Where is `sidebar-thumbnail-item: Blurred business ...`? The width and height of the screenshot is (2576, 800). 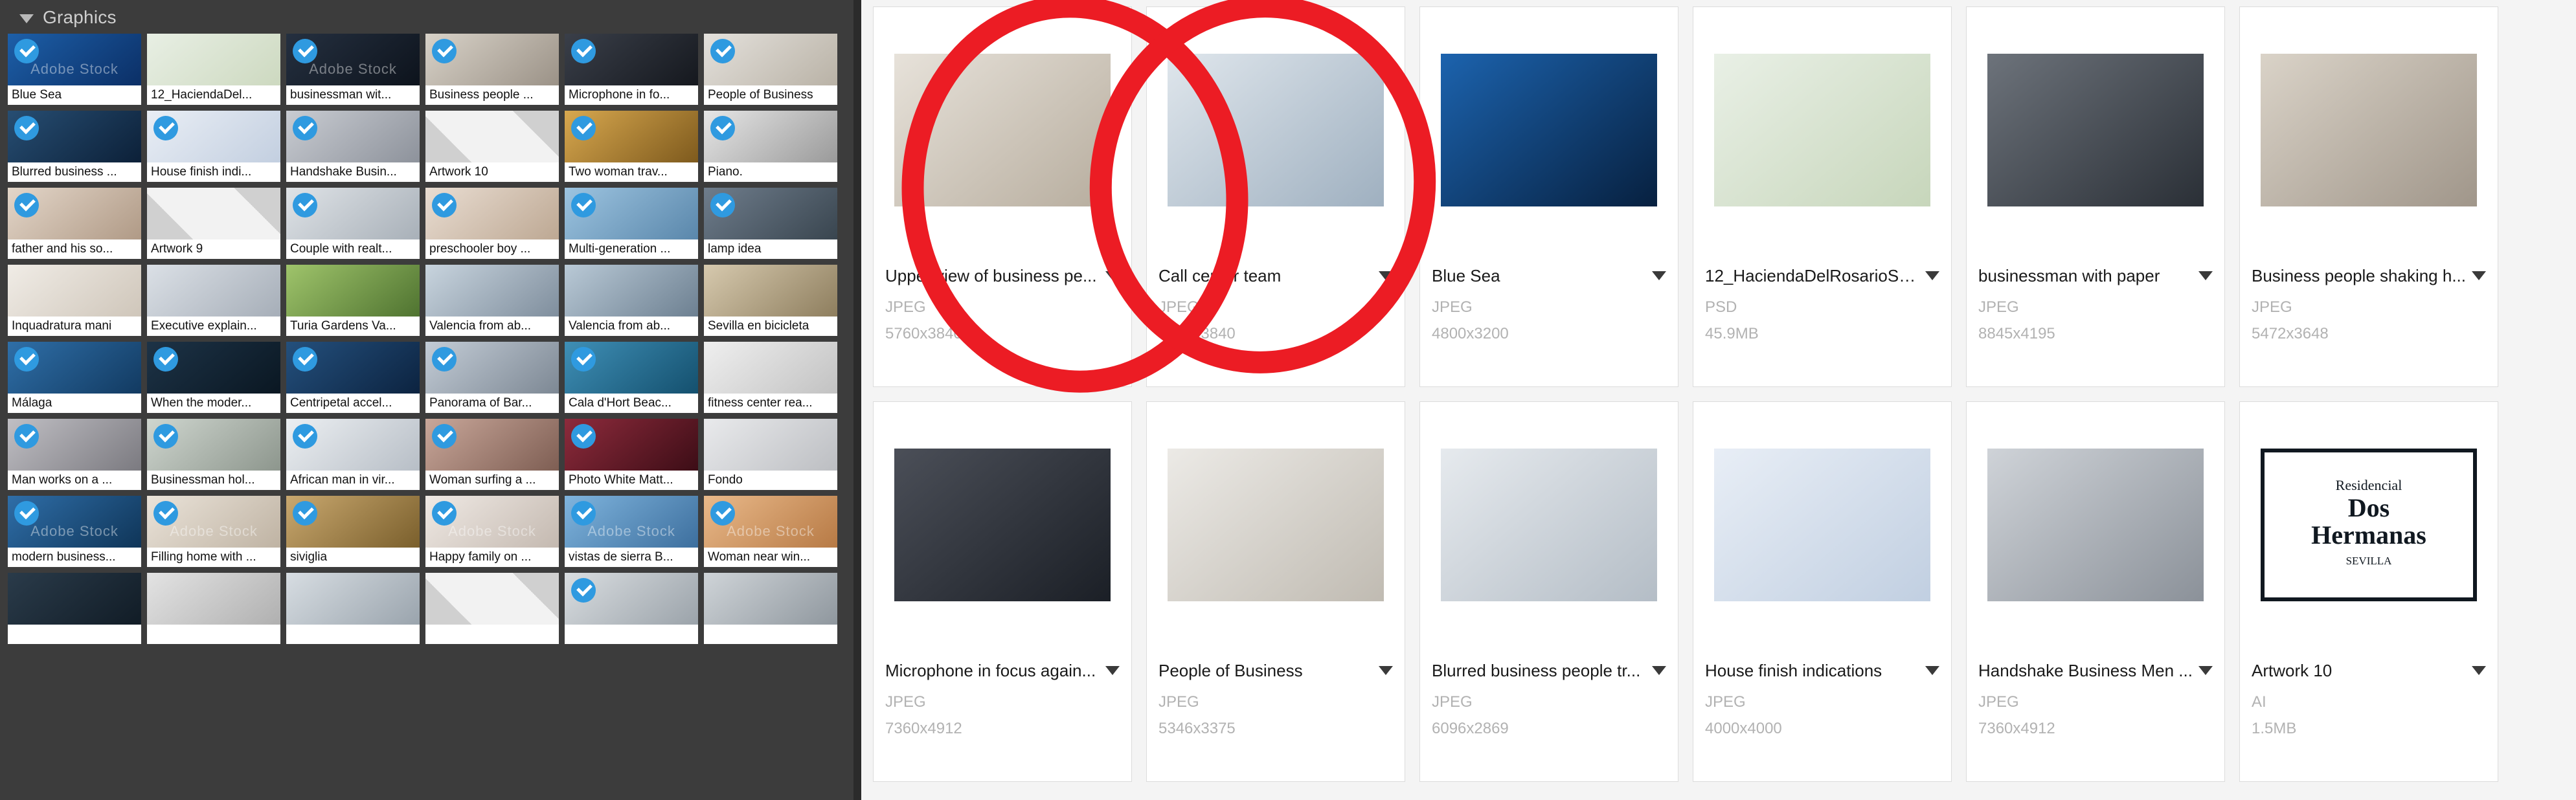
sidebar-thumbnail-item: Blurred business ... is located at coordinates (74, 146).